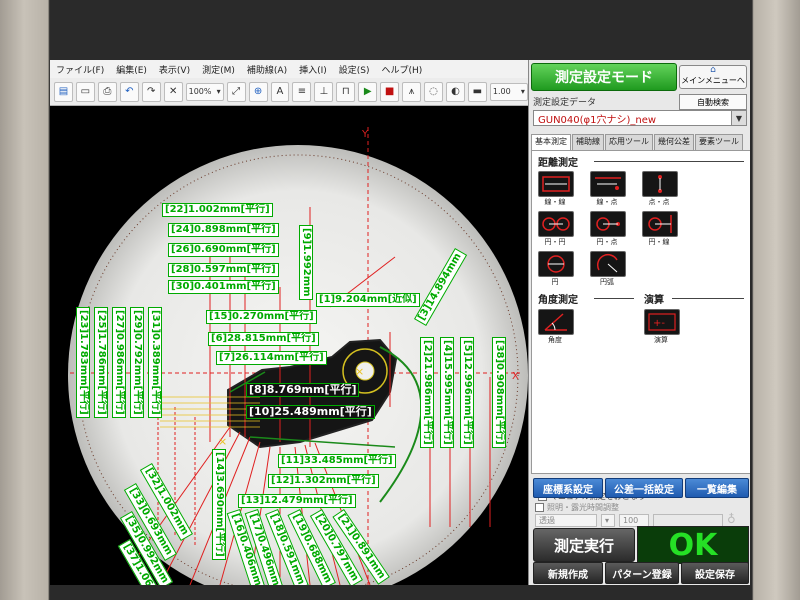 The height and width of the screenshot is (600, 800). Describe the element at coordinates (217, 210) in the screenshot. I see `dim-label: [22]1.002mm[平行]` at that location.